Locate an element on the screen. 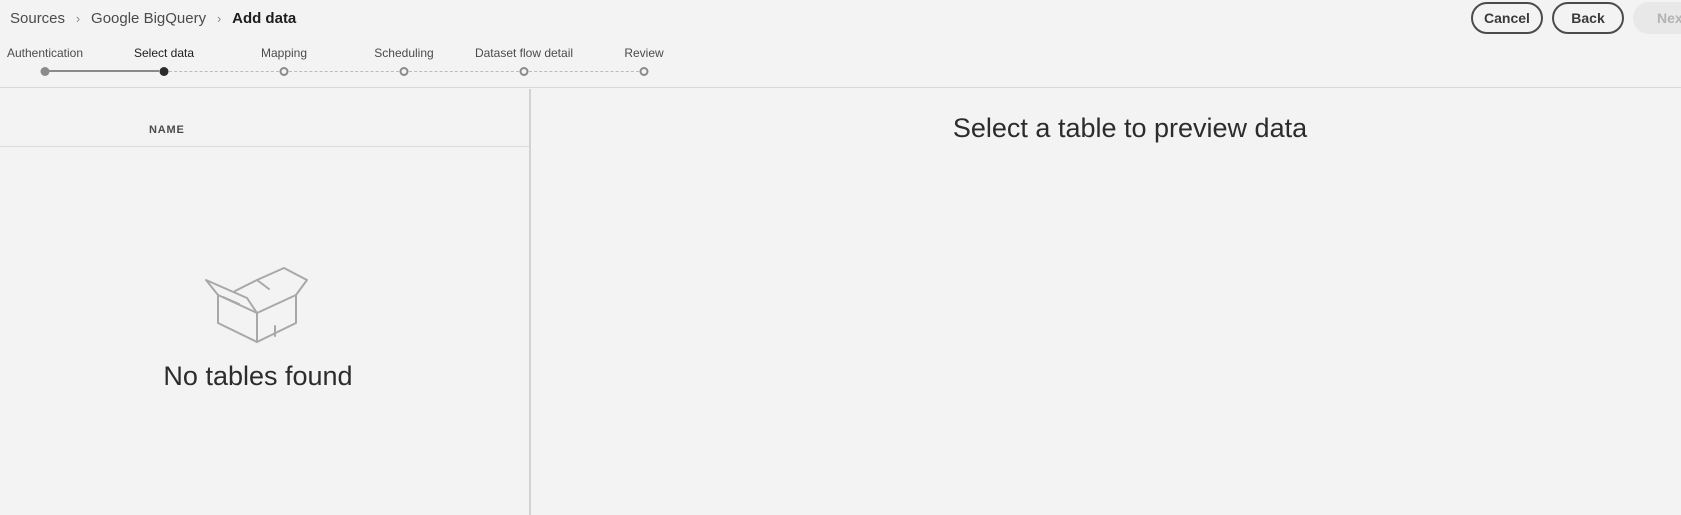 The width and height of the screenshot is (1681, 515). step-select-data-dot is located at coordinates (164, 71).